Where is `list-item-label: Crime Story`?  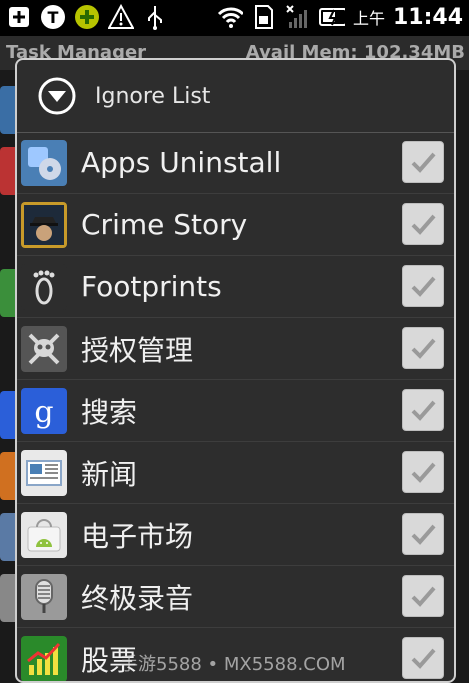 list-item-label: Crime Story is located at coordinates (164, 224).